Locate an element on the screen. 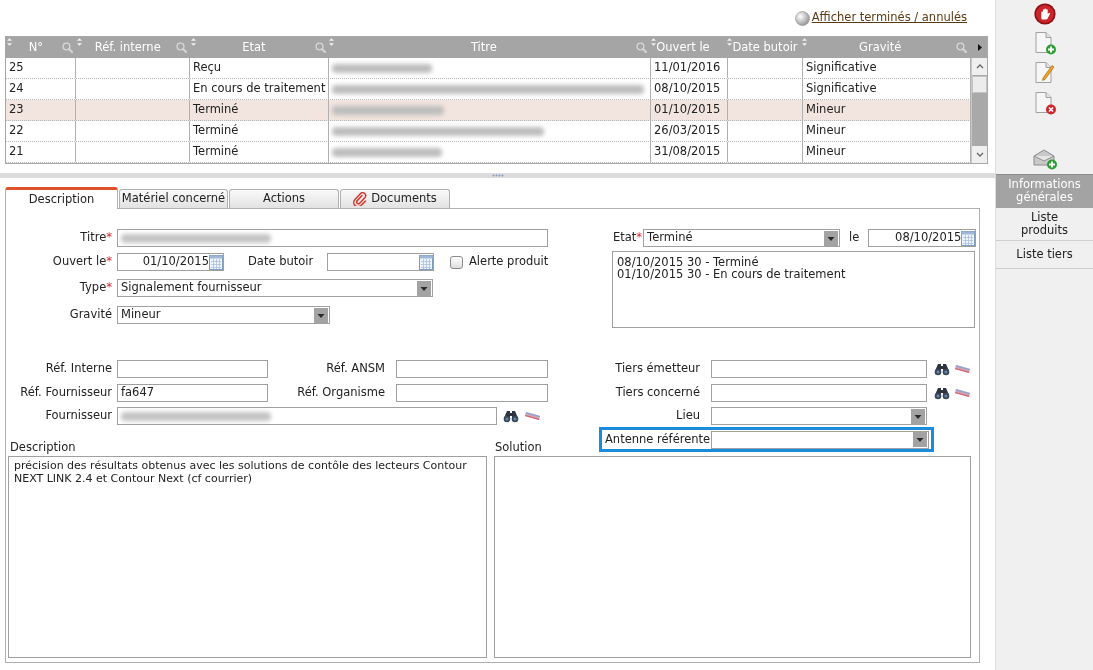 This screenshot has height=670, width=1093. date-field is located at coordinates (380, 262).